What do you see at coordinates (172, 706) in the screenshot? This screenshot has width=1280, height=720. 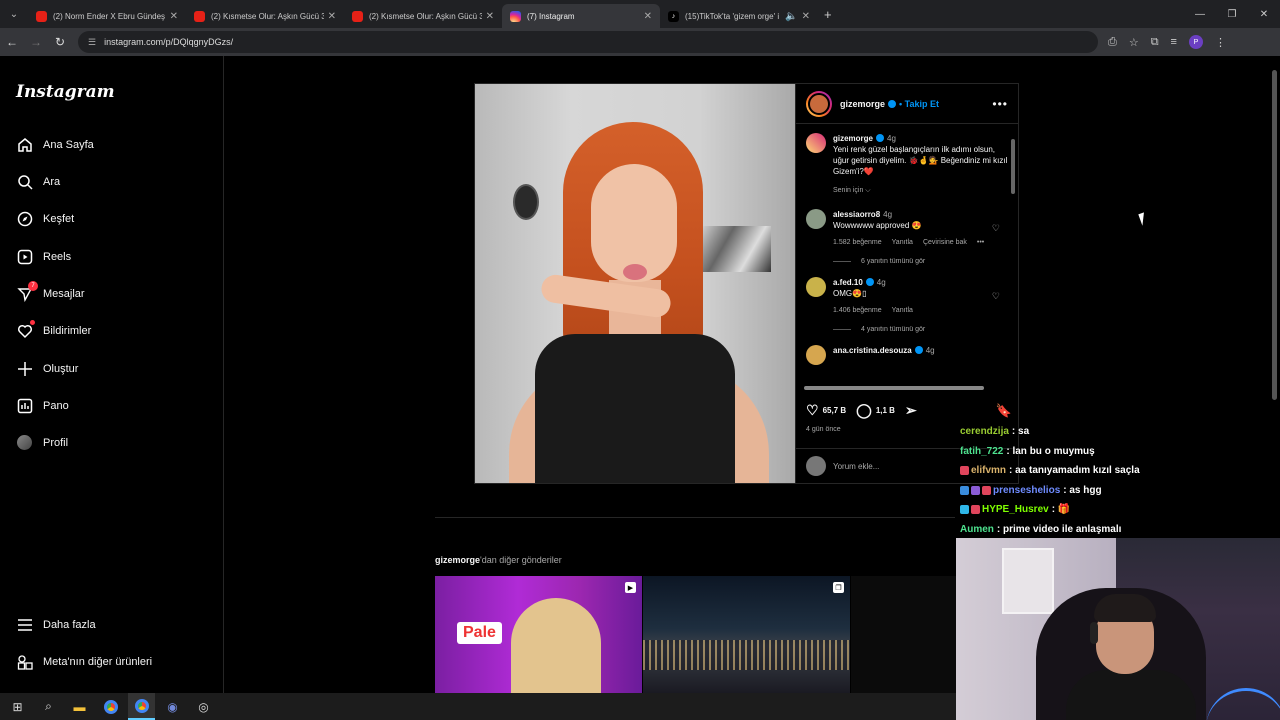 I see `discord-icon: ◉` at bounding box center [172, 706].